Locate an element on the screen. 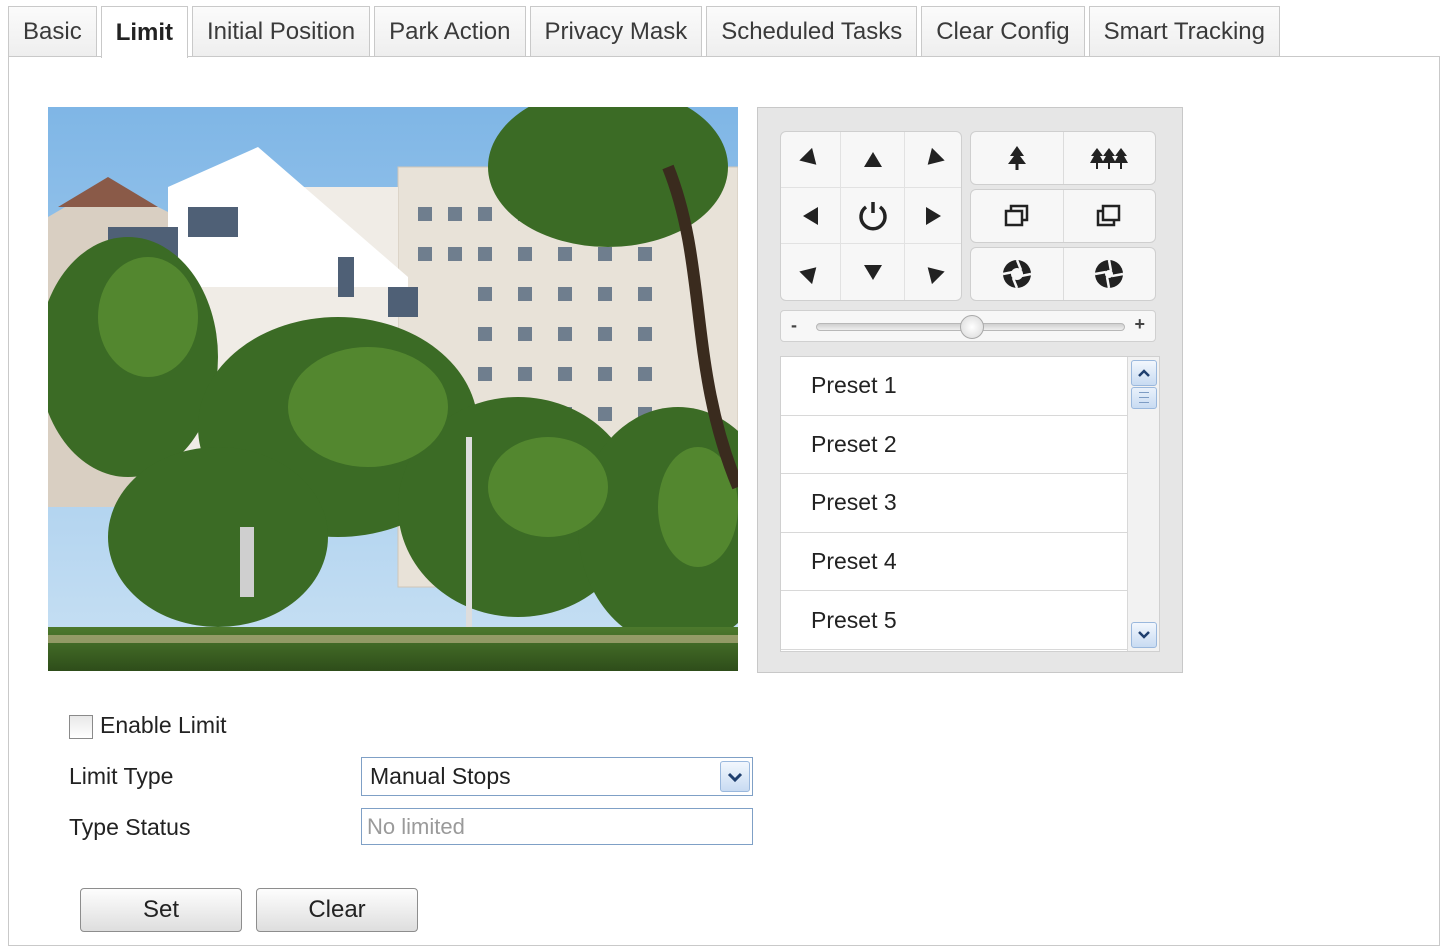 The image size is (1445, 946). auto-pan-icon is located at coordinates (872, 215).